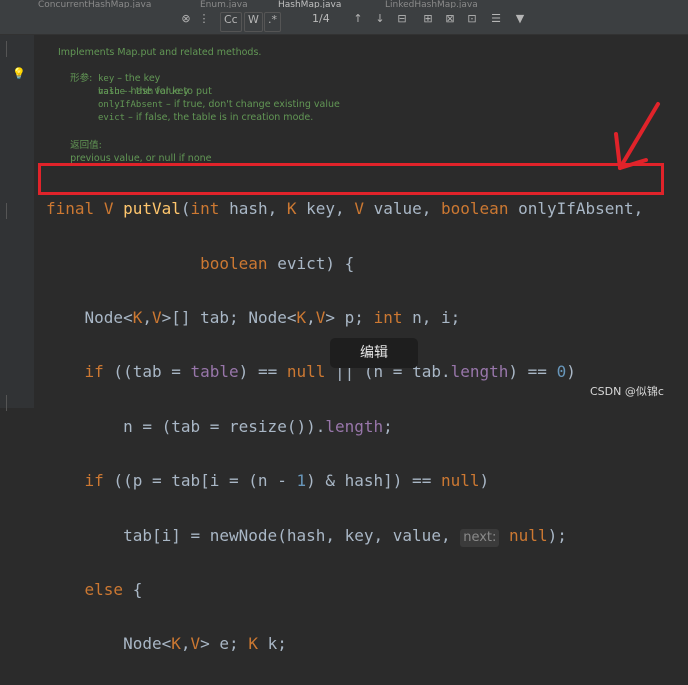 The width and height of the screenshot is (688, 685). Describe the element at coordinates (358, 21) in the screenshot. I see `previous-occurrence-icon: ↑` at that location.